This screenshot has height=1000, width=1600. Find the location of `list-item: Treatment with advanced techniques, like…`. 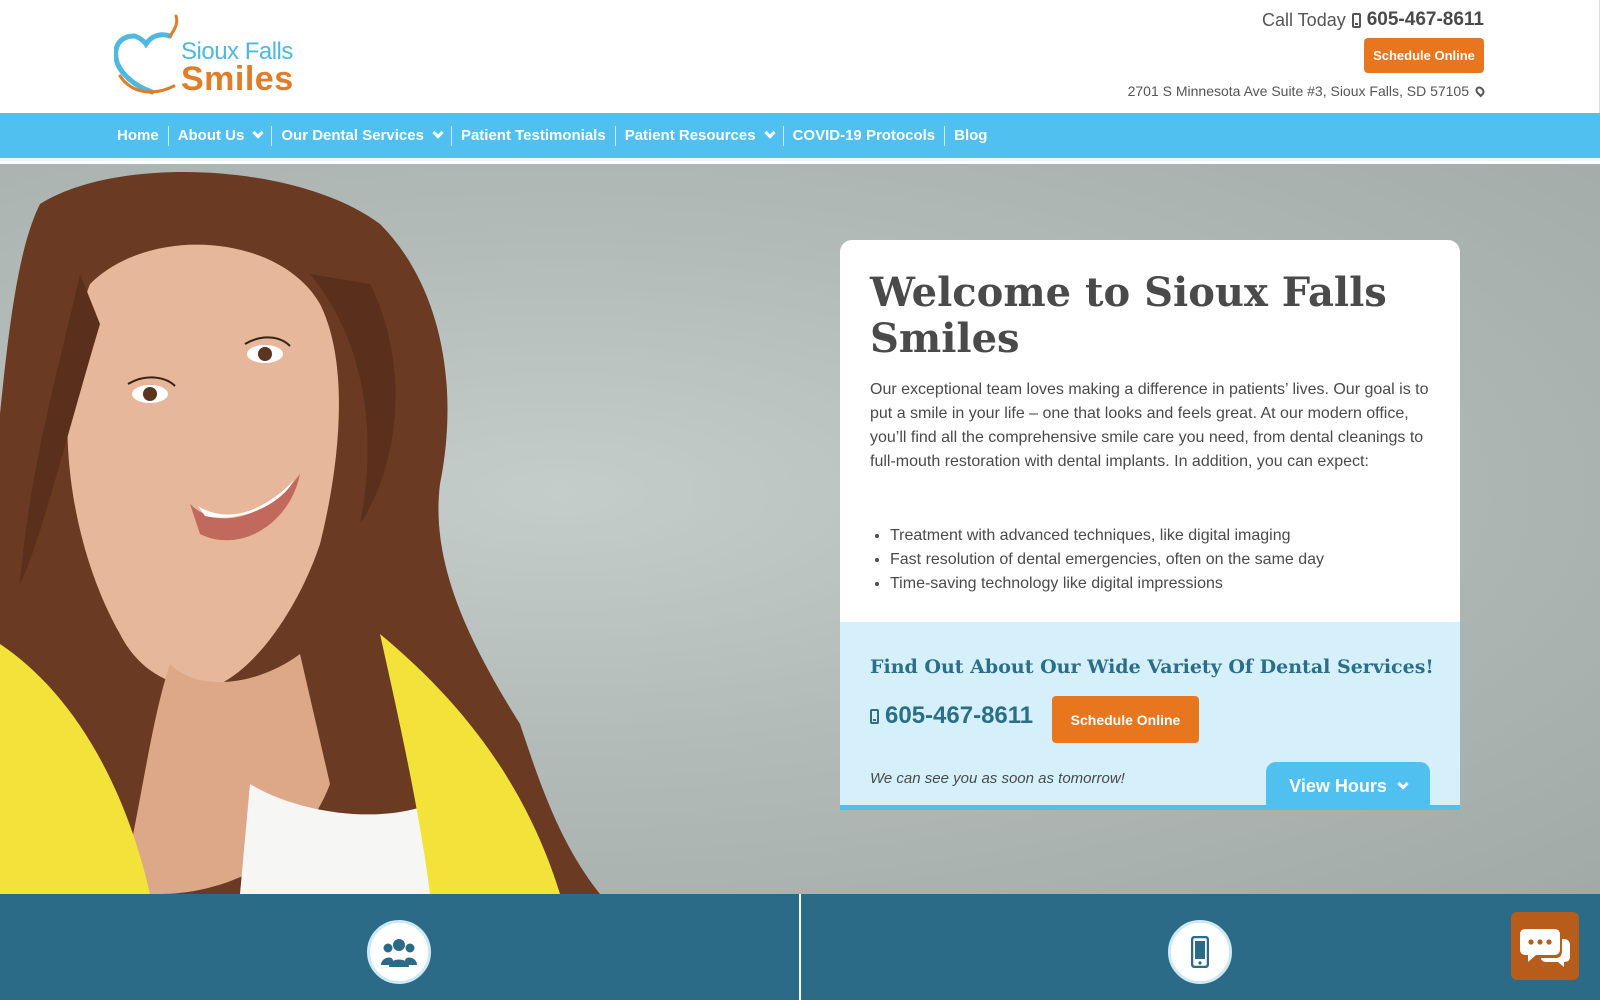

list-item: Treatment with advanced techniques, like… is located at coordinates (1160, 536).